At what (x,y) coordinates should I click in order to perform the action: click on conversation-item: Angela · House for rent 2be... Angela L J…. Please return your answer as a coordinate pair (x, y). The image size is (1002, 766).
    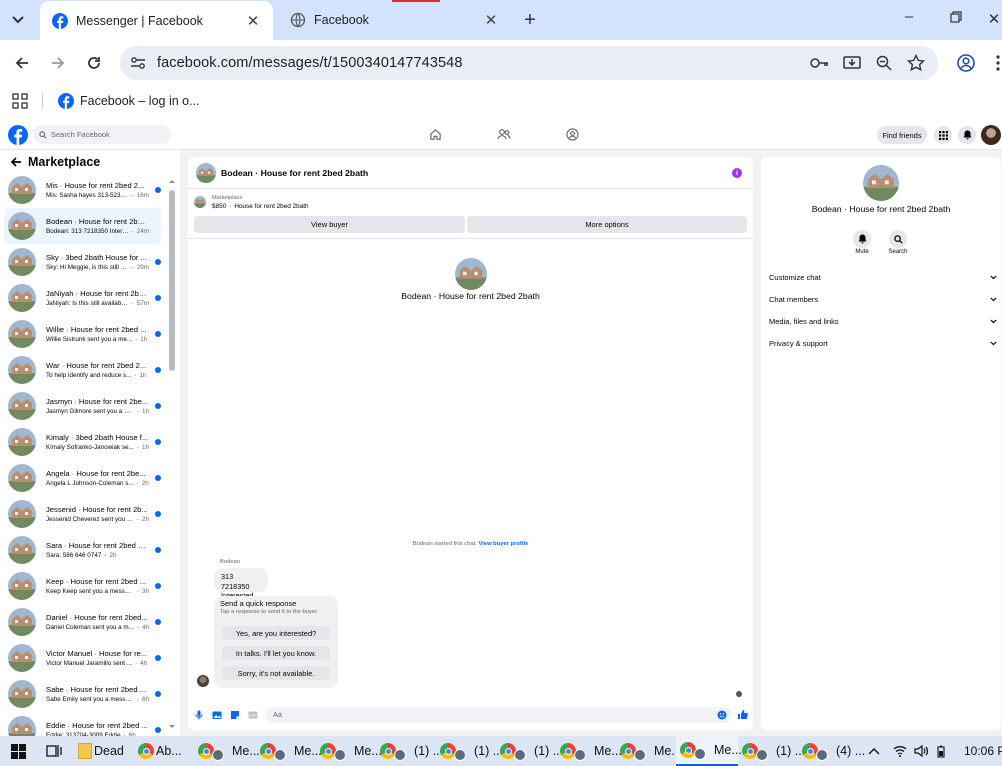
    Looking at the image, I should click on (82, 478).